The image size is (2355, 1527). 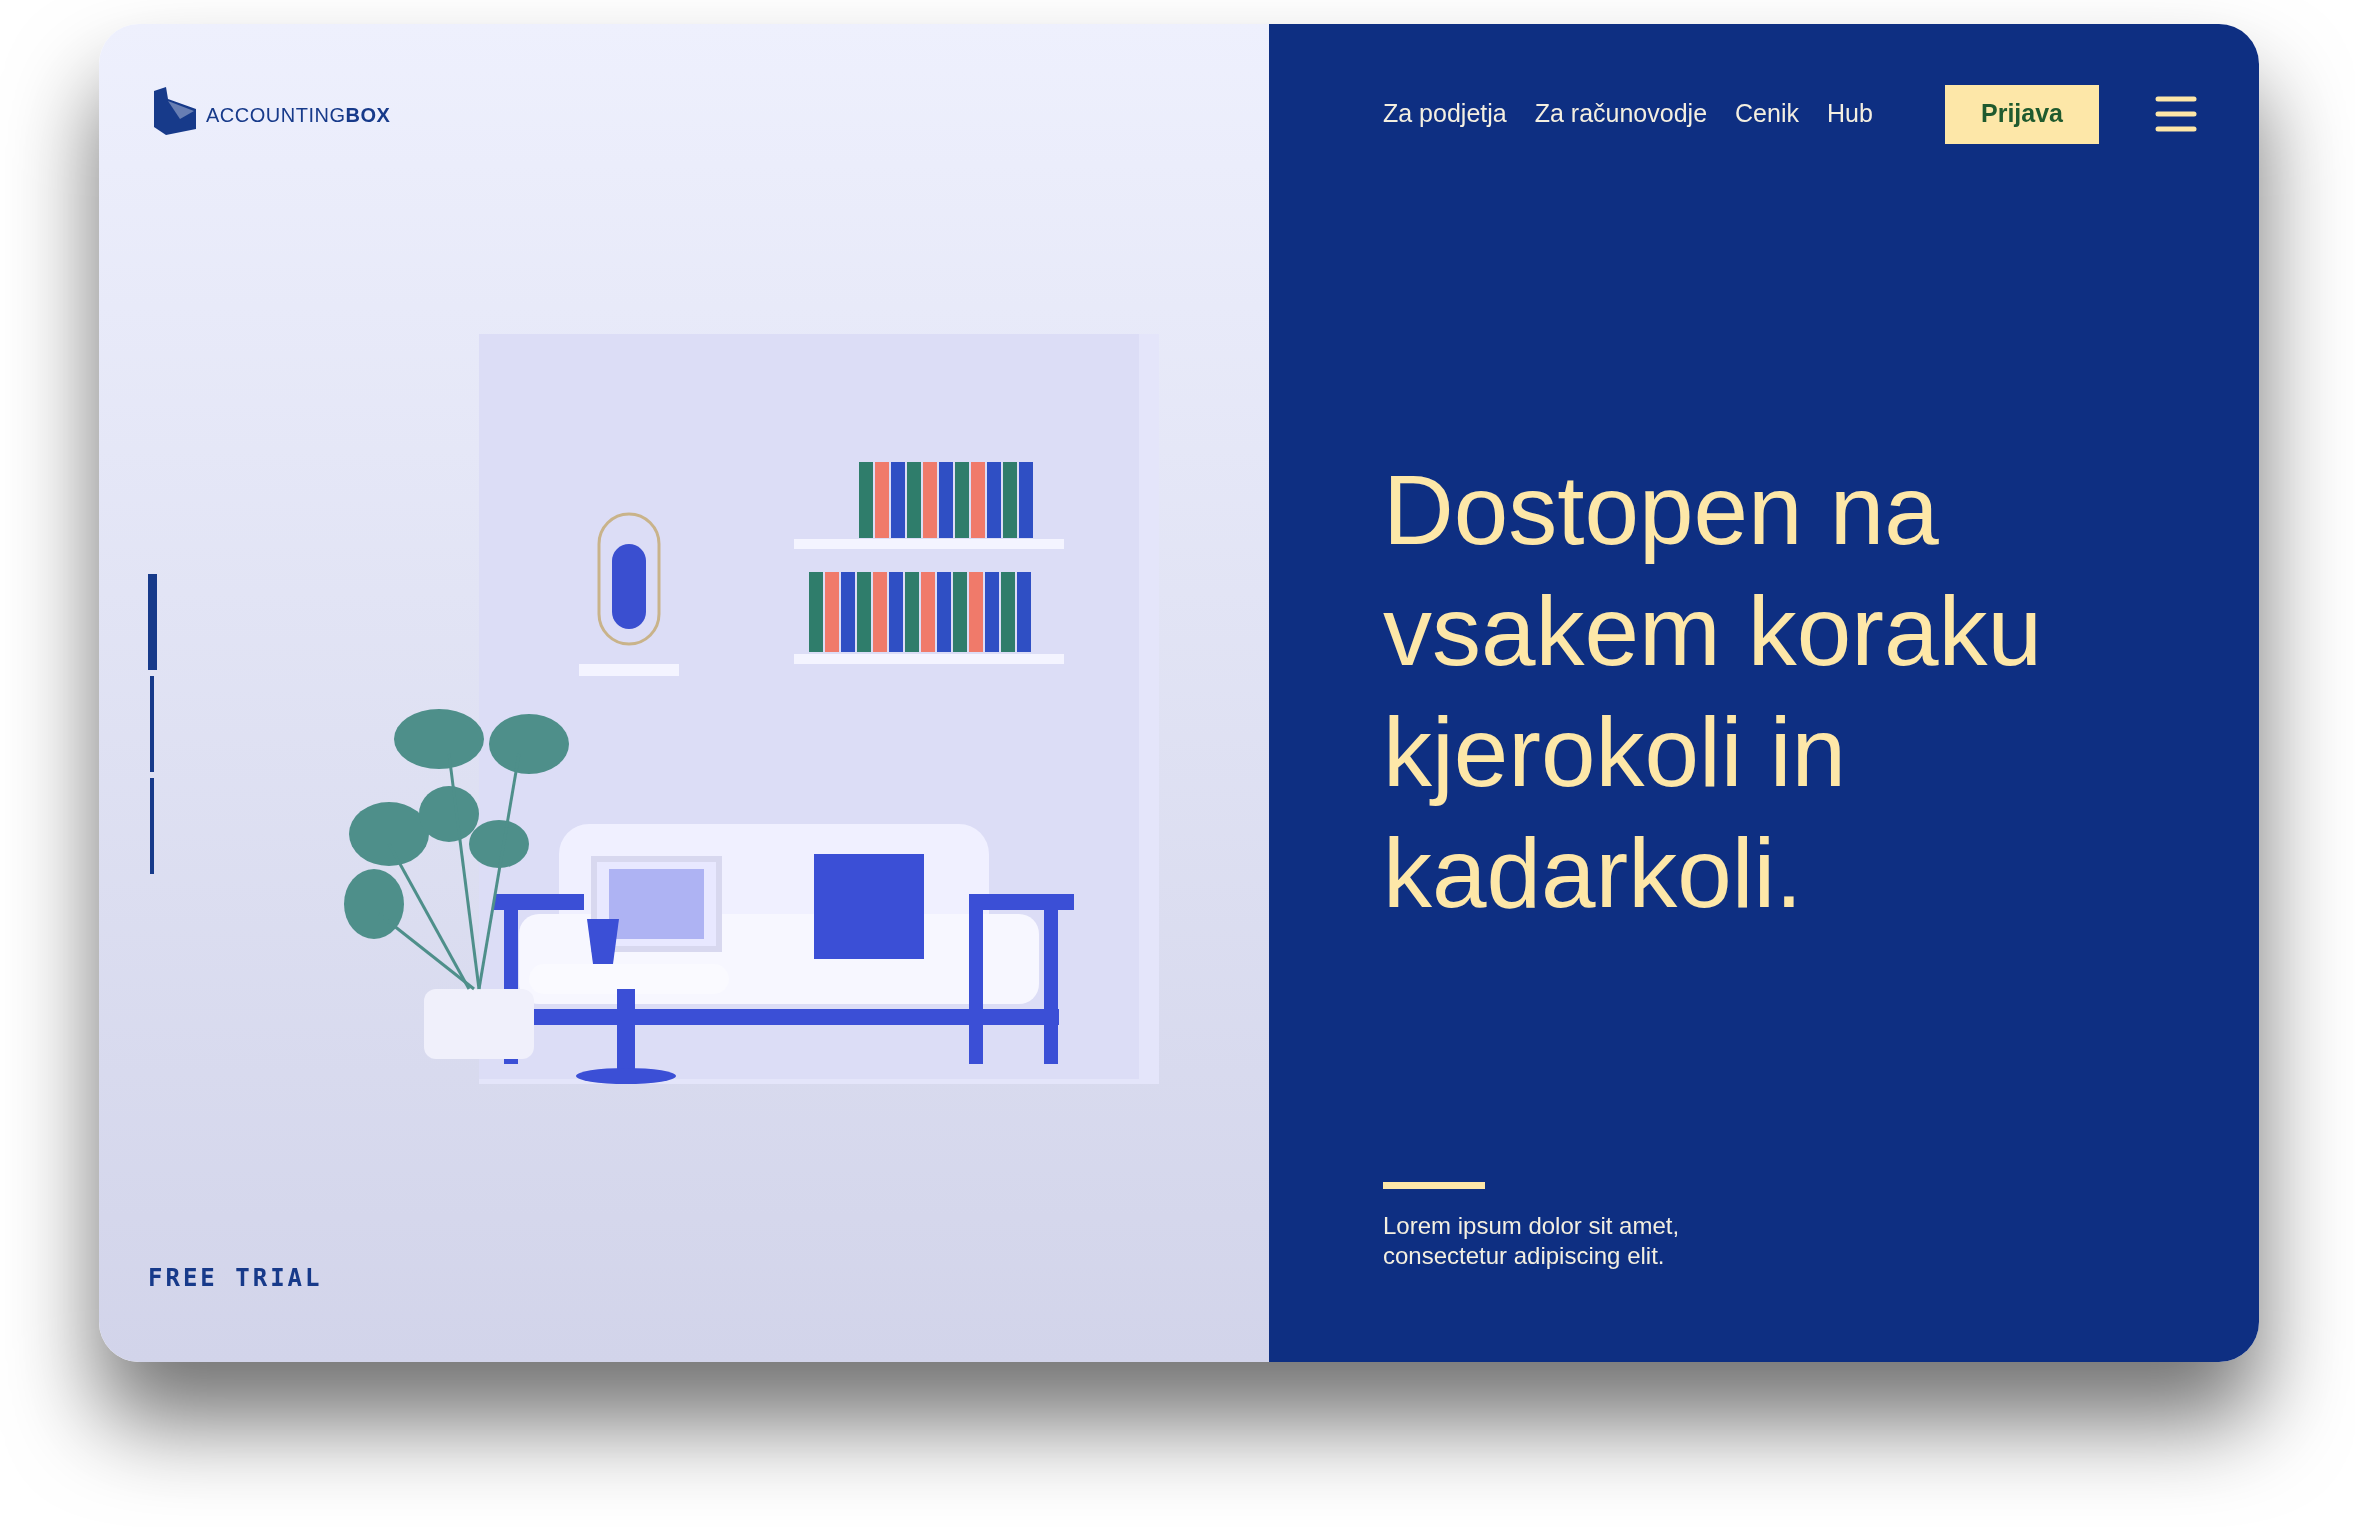 I want to click on free-trial-link: FREE TRIAL, so click(x=235, y=1278).